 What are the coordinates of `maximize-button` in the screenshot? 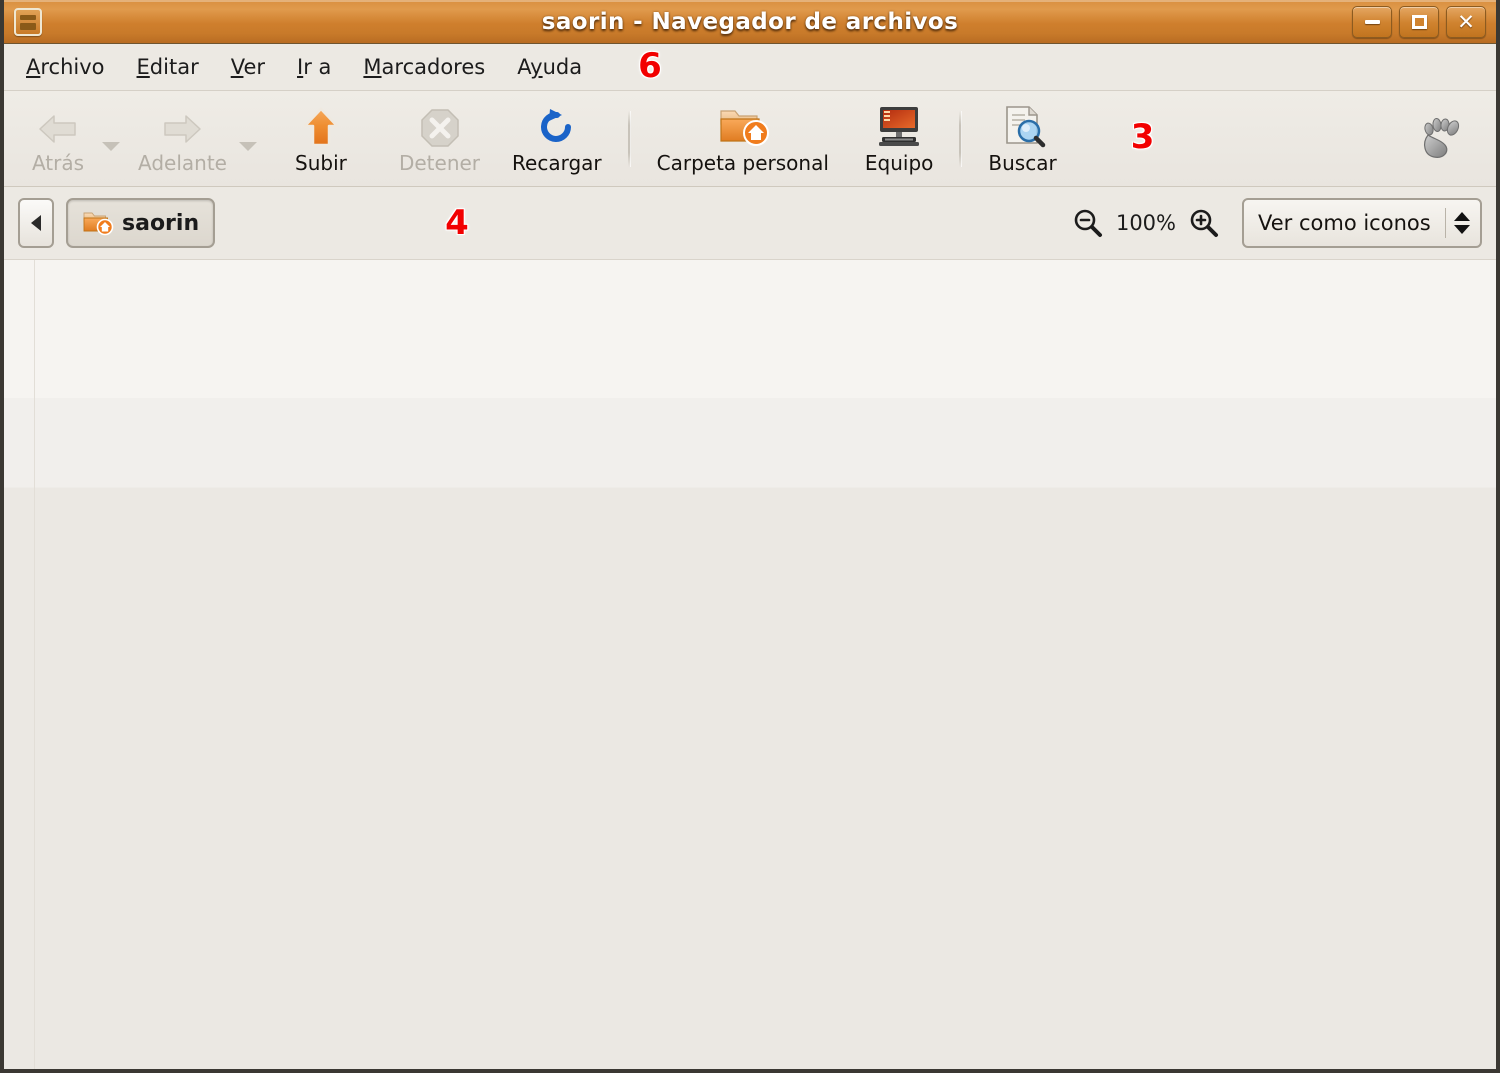 It's located at (1419, 22).